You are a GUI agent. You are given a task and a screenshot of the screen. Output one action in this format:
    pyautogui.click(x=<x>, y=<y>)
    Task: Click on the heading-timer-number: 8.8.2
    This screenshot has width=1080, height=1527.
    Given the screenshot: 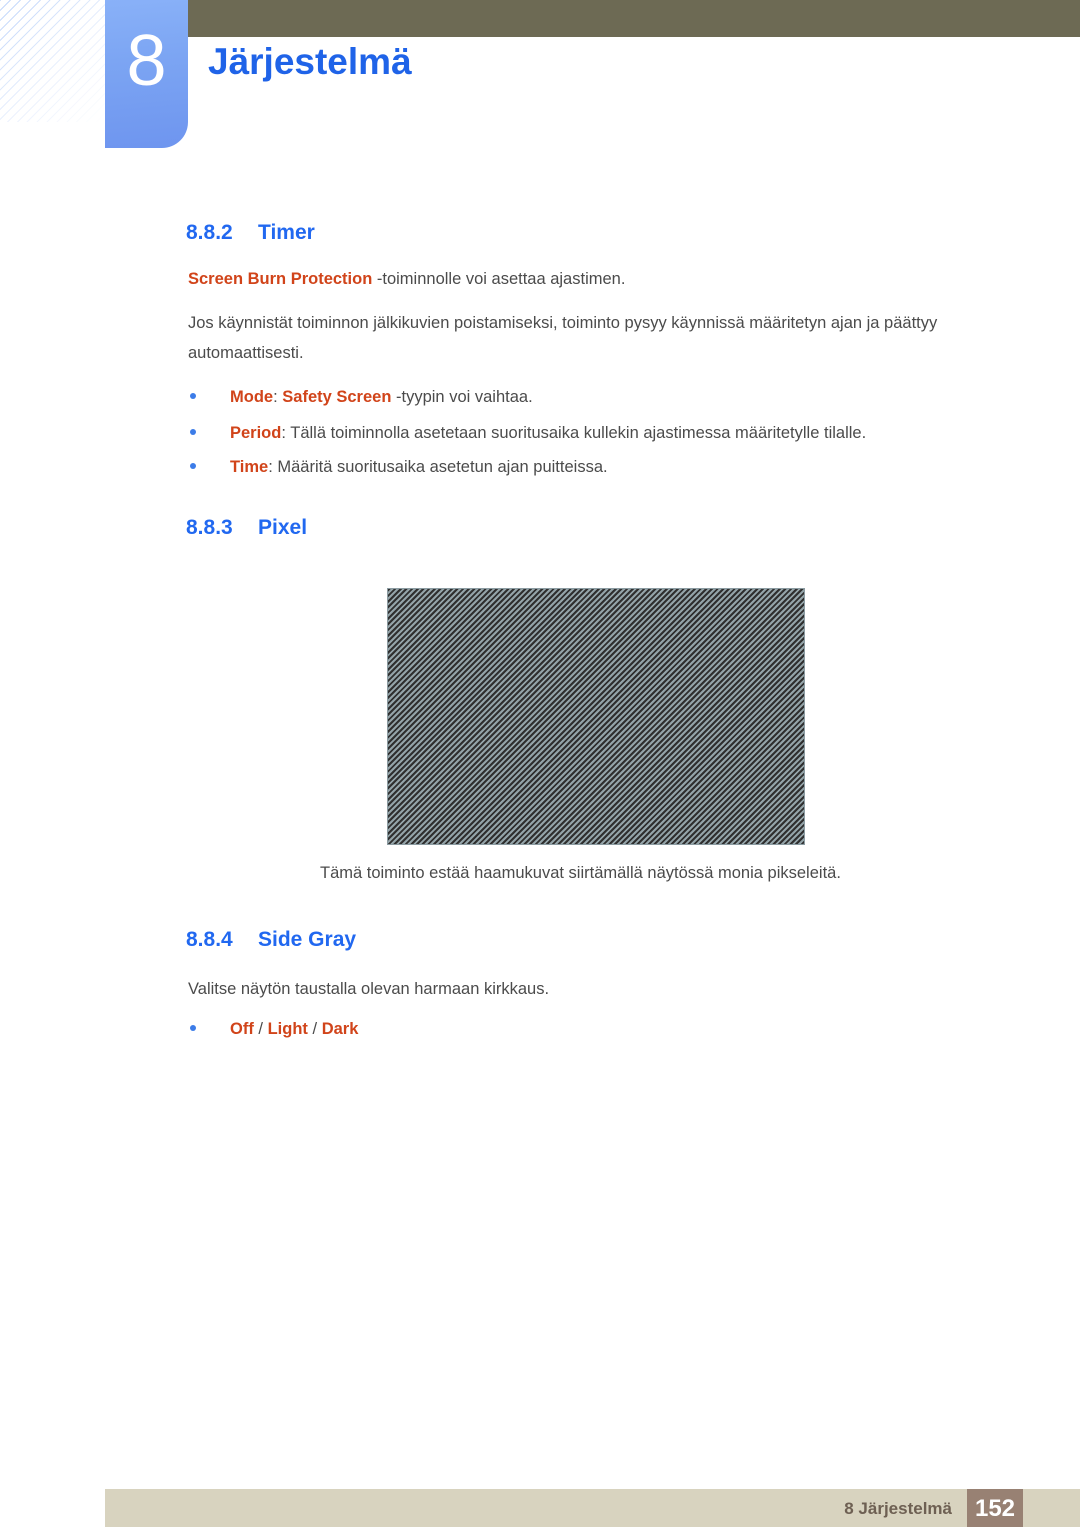 What is the action you would take?
    pyautogui.click(x=209, y=232)
    